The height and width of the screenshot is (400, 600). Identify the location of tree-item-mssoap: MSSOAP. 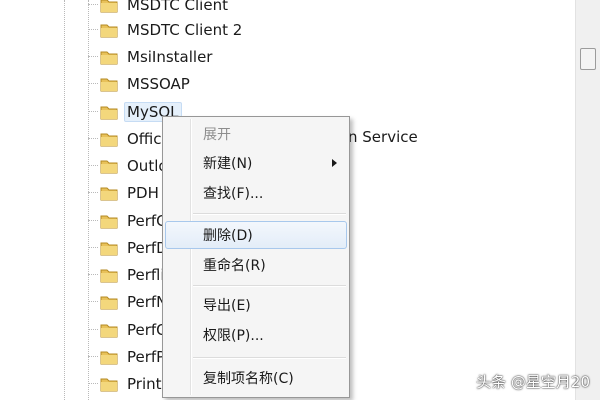
(140, 83).